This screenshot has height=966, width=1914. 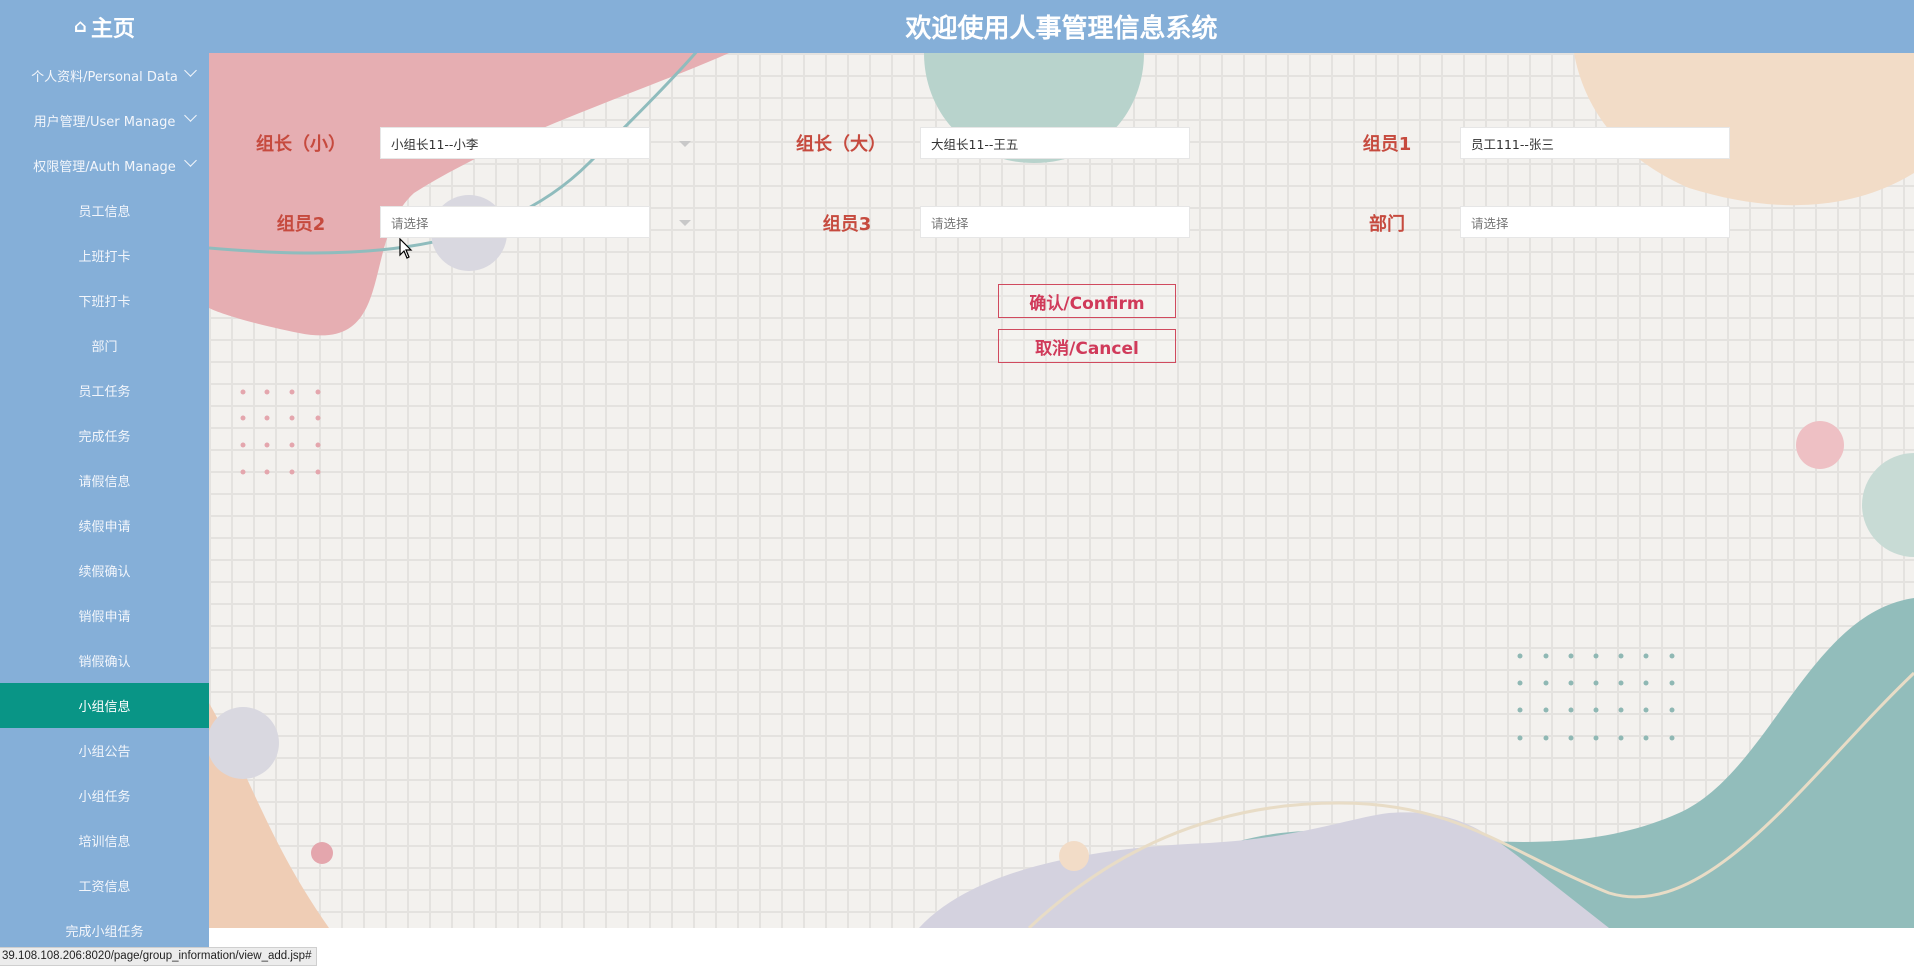 I want to click on sidebar-item-employee-tasks: 员工任务, so click(x=104, y=390).